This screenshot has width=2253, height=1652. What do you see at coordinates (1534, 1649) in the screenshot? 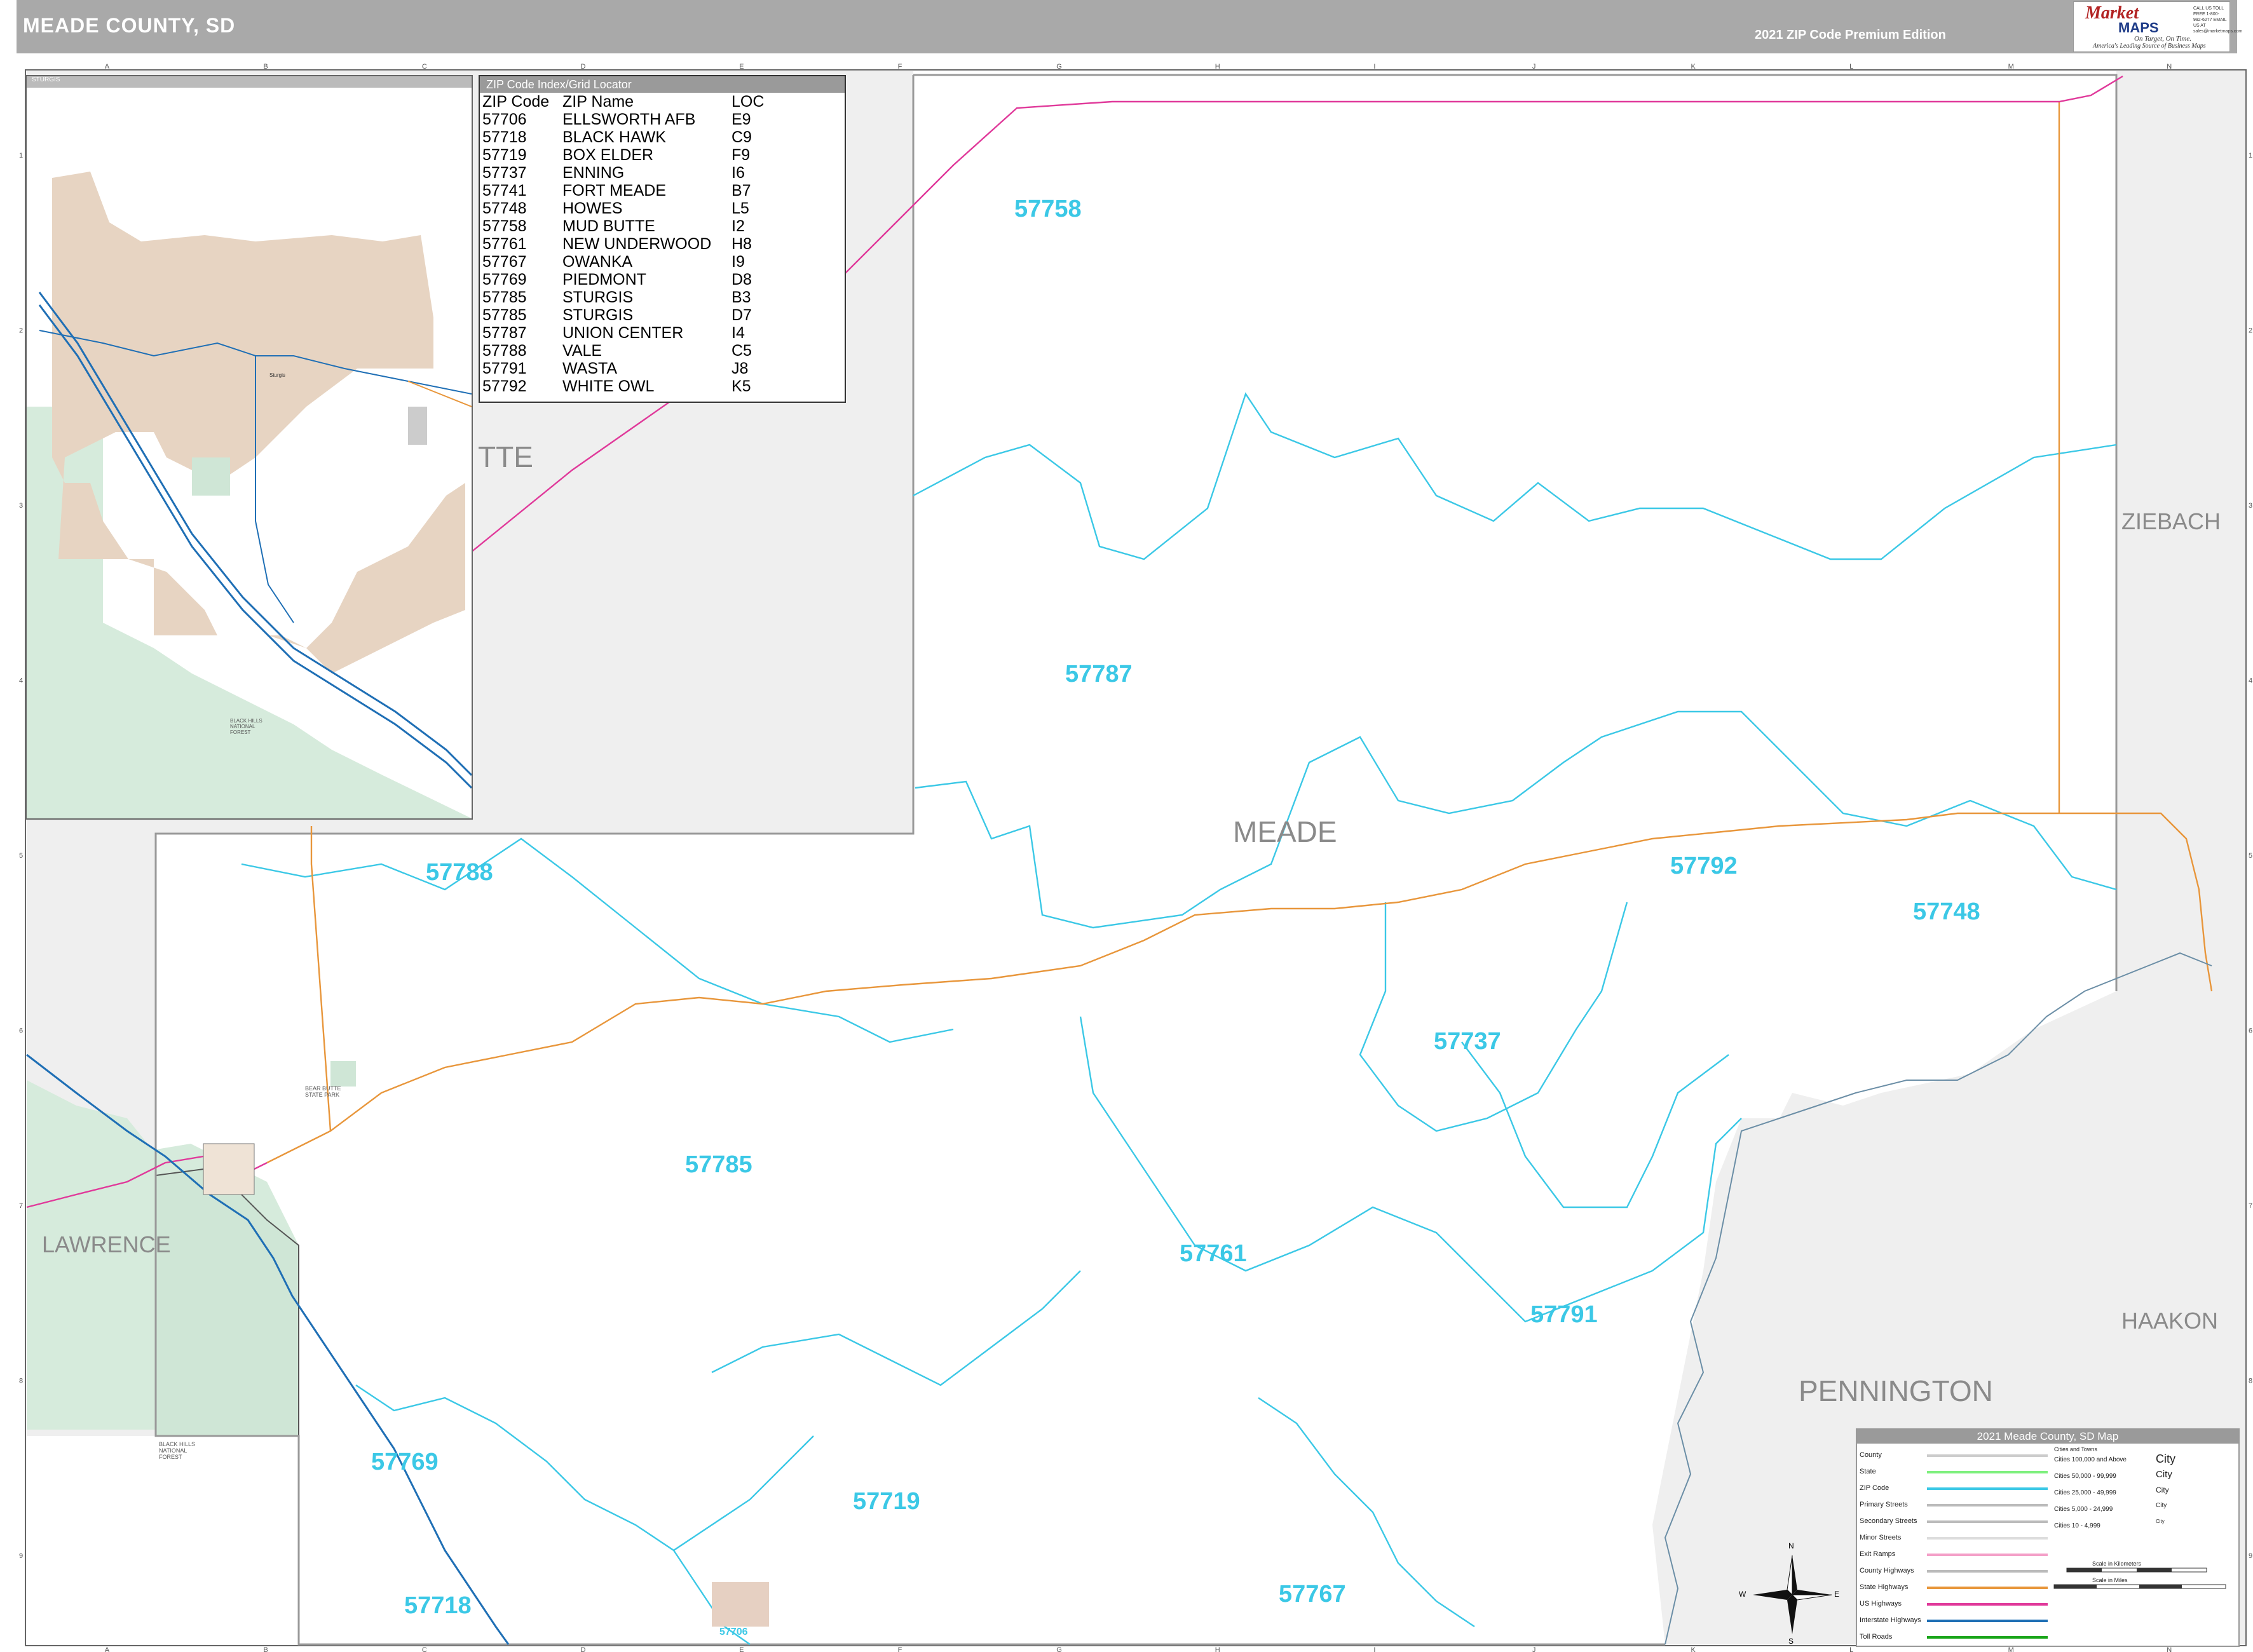
I see `grid-column-label: J` at bounding box center [1534, 1649].